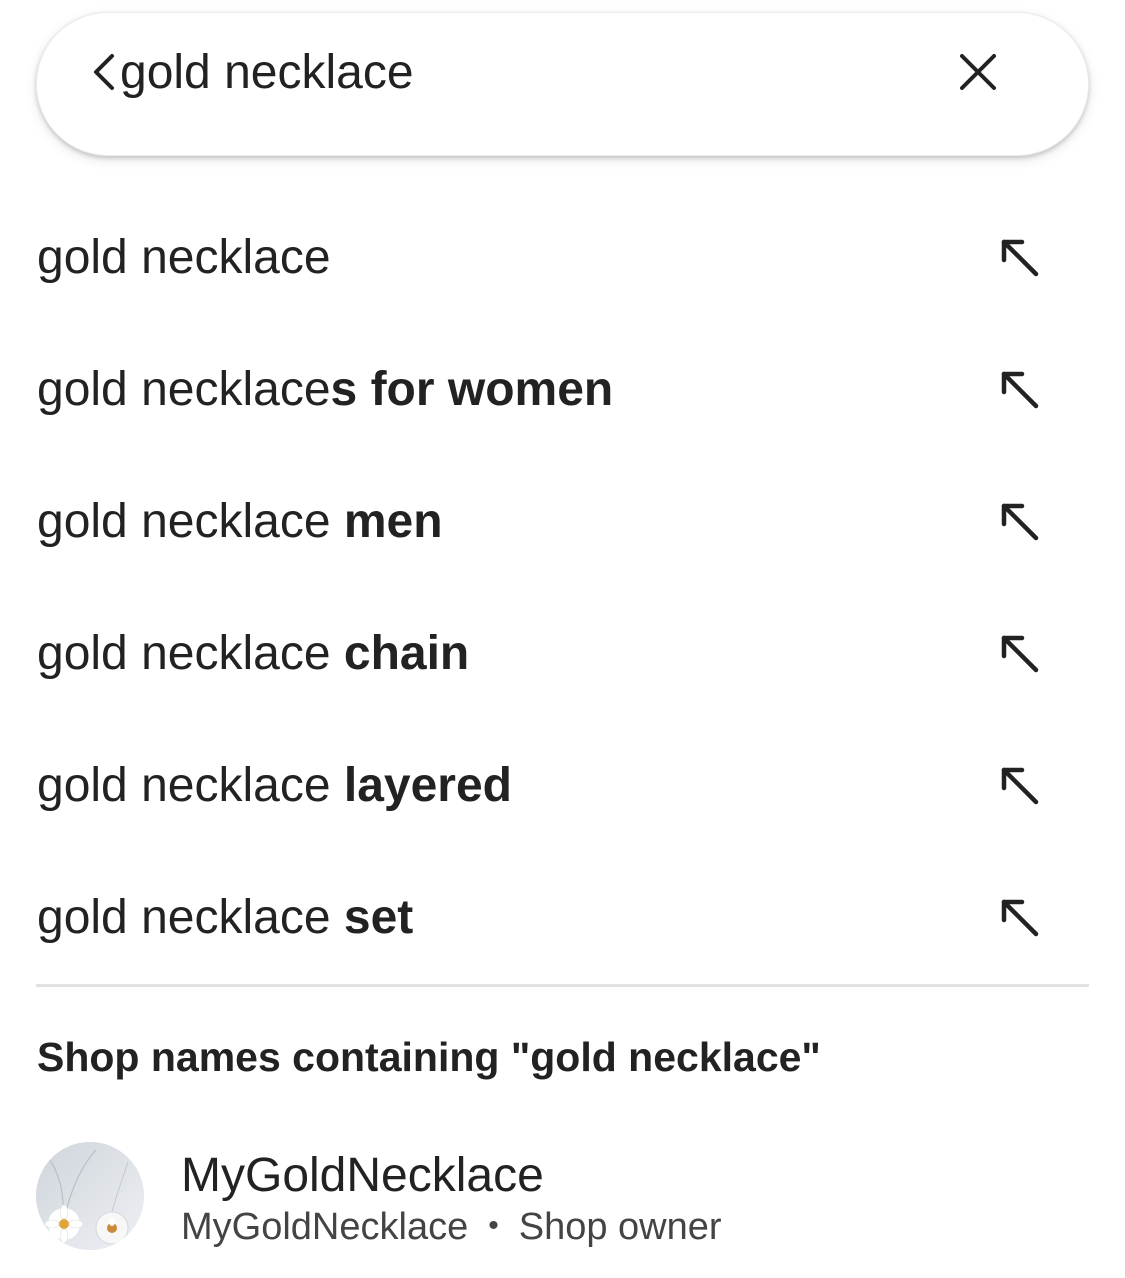 This screenshot has width=1125, height=1278. I want to click on shop-name: MyGoldNecklace, so click(362, 1175).